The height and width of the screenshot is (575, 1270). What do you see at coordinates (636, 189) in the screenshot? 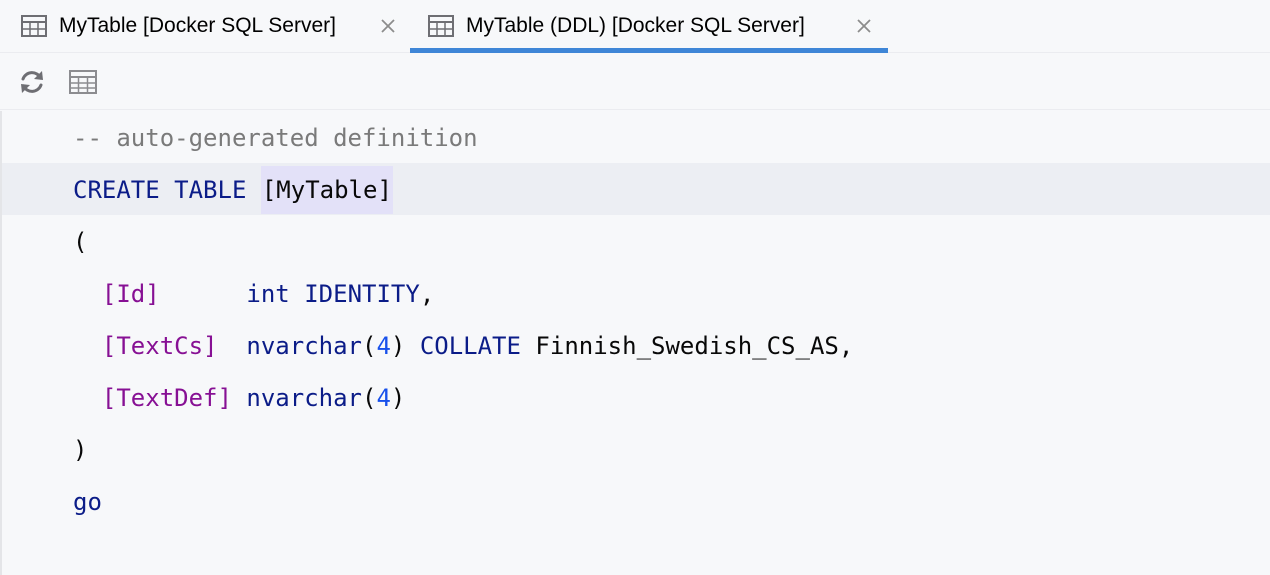
I see `code-line-create-table: CREATE TABLE [MyTable]` at bounding box center [636, 189].